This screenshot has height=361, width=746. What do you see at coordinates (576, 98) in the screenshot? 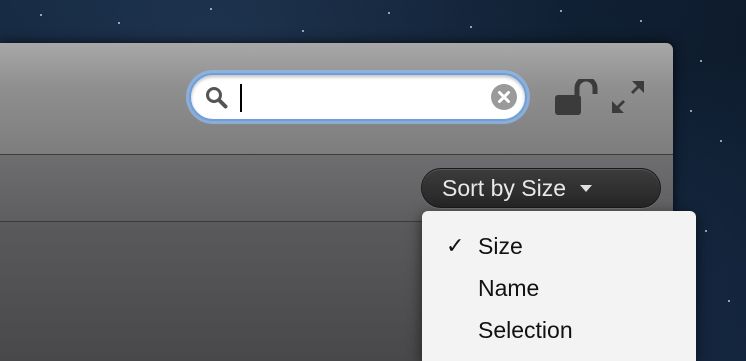
I see `unlocked-padlock-icon` at bounding box center [576, 98].